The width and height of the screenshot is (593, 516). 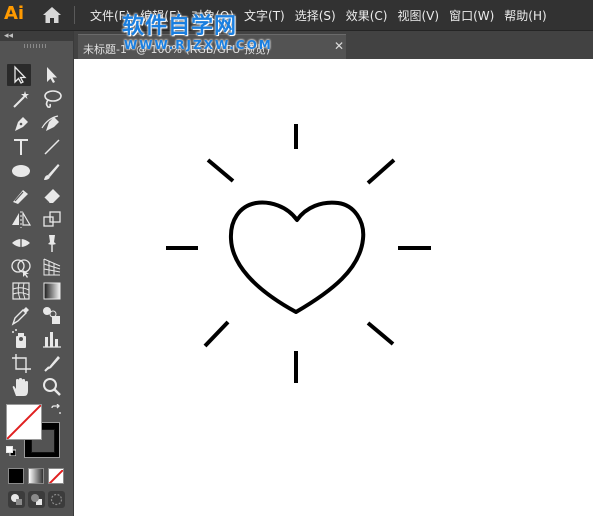 I want to click on direct-selection-tool-icon, so click(x=52, y=75).